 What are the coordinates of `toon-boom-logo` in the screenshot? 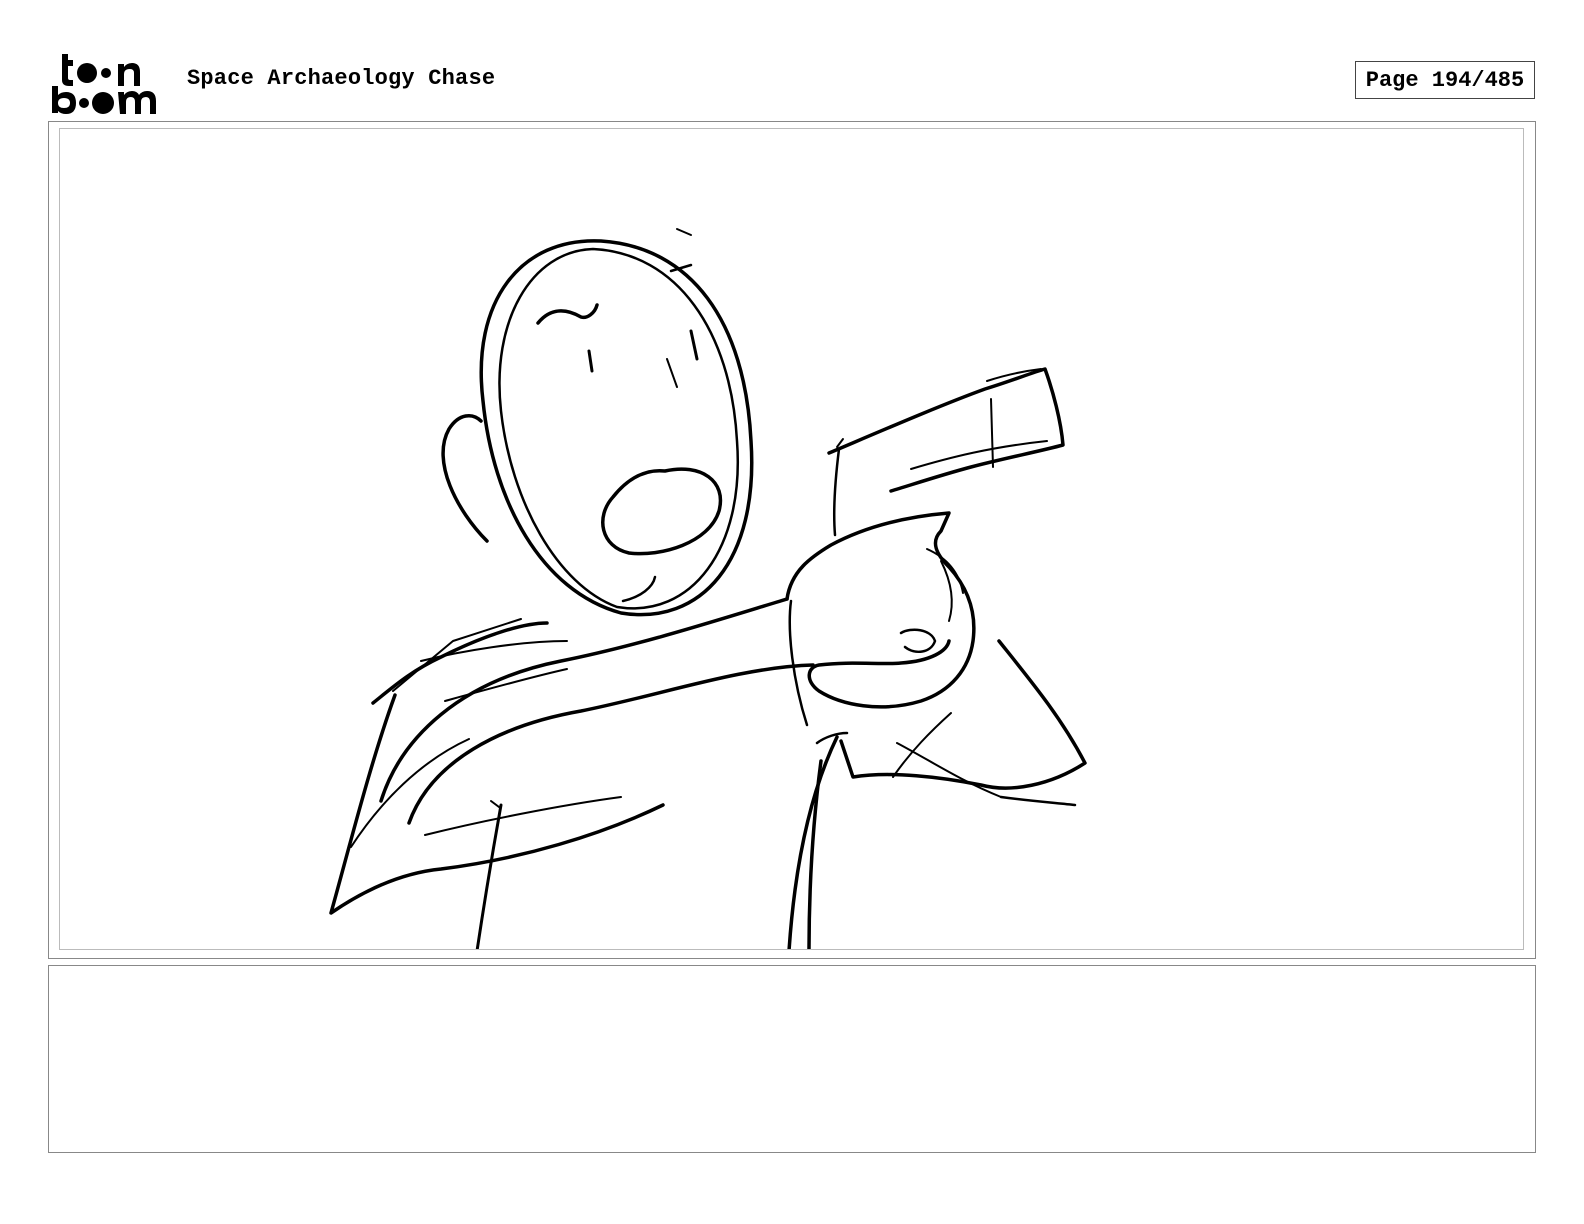 It's located at (108, 82).